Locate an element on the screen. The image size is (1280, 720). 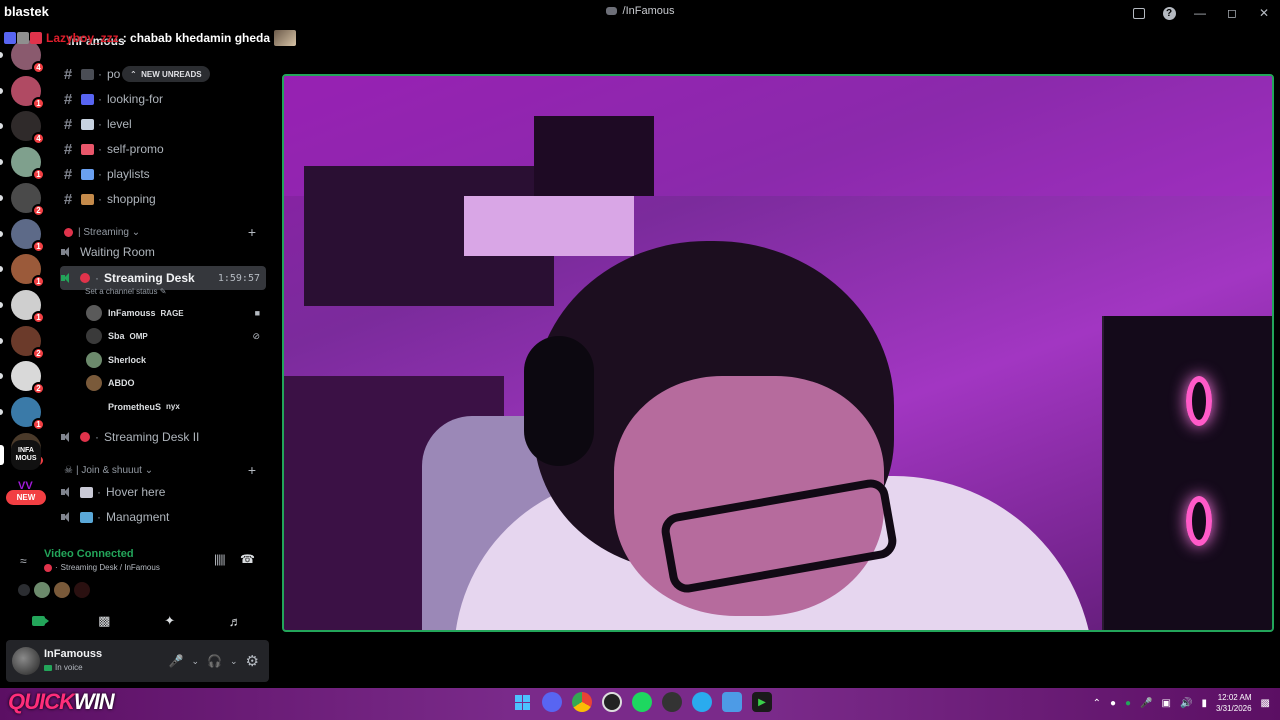
voice-member: Sba OMP ⊘ is located at coordinates (176, 336).